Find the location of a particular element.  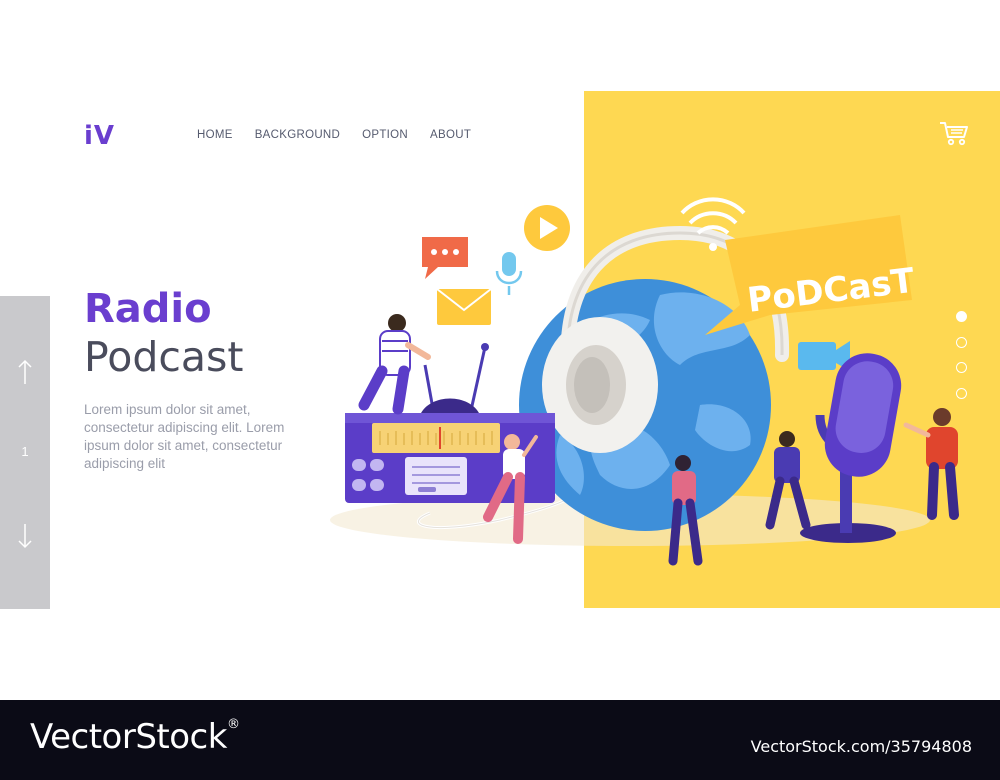

nav-home: HOME is located at coordinates (215, 135).